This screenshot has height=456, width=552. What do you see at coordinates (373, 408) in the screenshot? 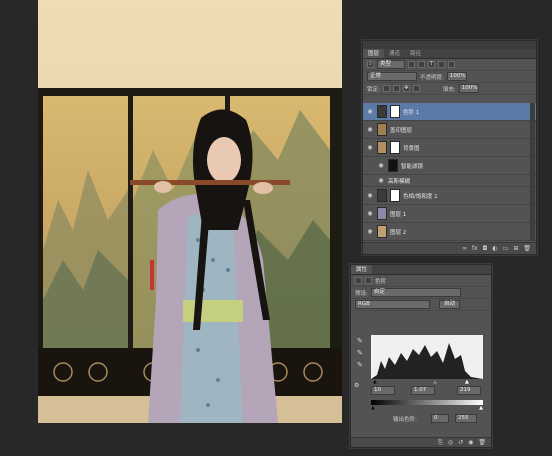
I see `output-black-handle: ▲` at bounding box center [373, 408].